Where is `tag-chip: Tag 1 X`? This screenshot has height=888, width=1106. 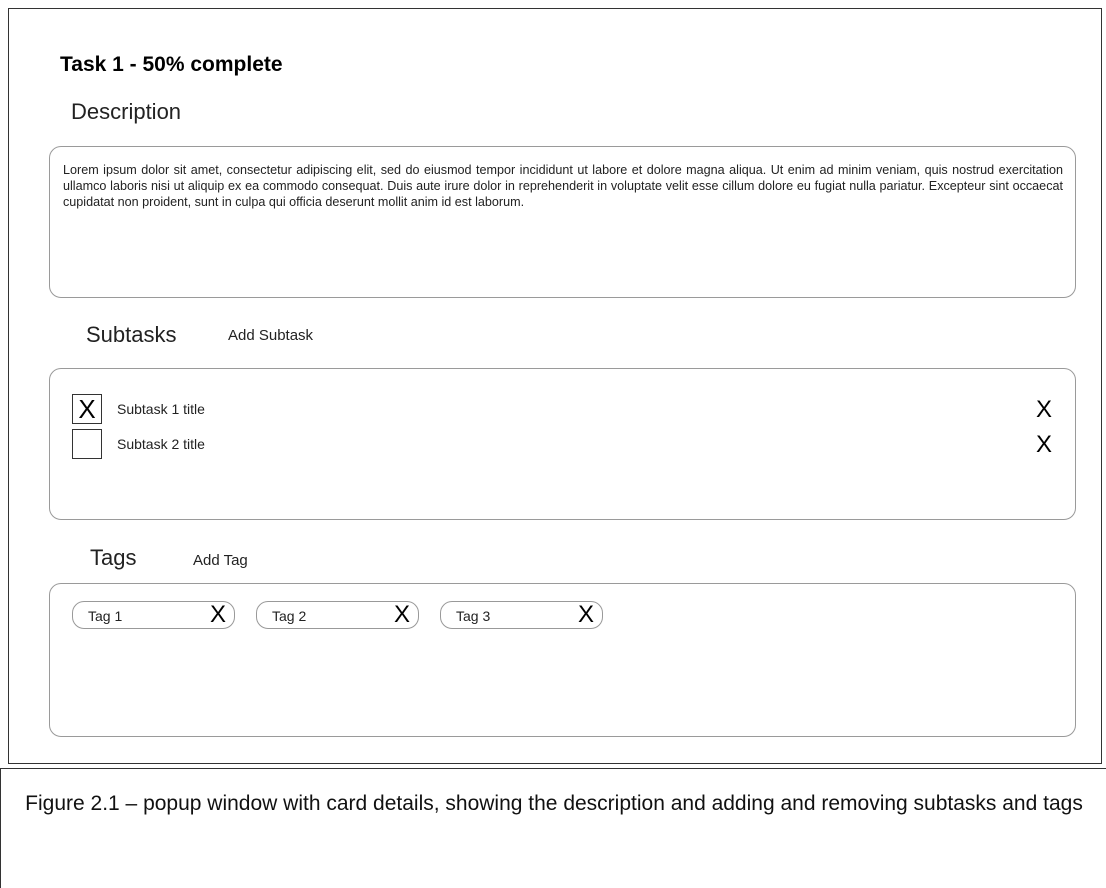
tag-chip: Tag 1 X is located at coordinates (153, 615).